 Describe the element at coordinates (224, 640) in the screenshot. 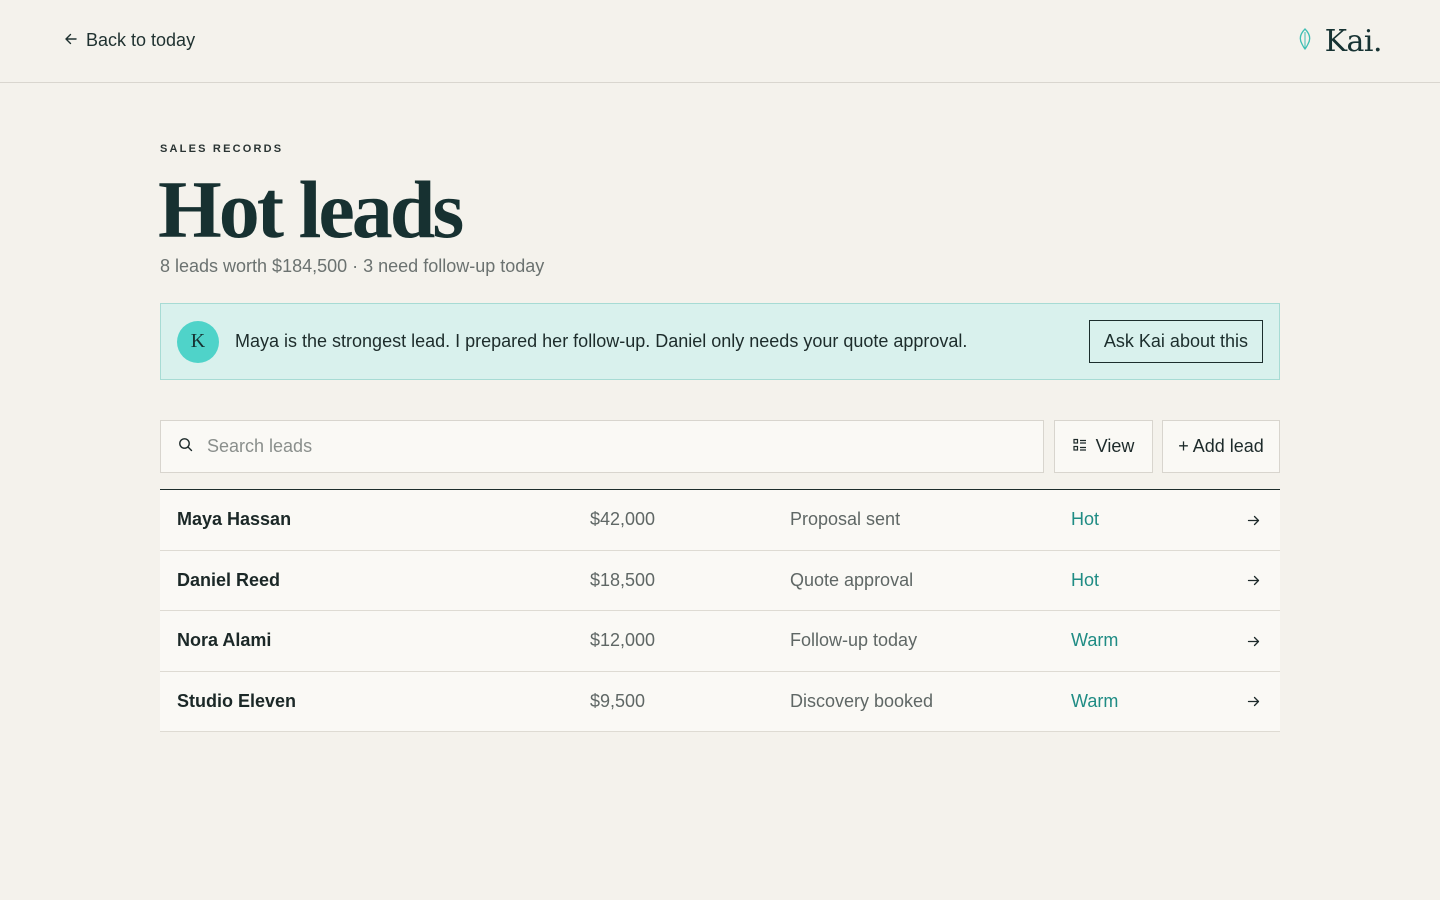

I see `lead-name: Nora Alami` at that location.